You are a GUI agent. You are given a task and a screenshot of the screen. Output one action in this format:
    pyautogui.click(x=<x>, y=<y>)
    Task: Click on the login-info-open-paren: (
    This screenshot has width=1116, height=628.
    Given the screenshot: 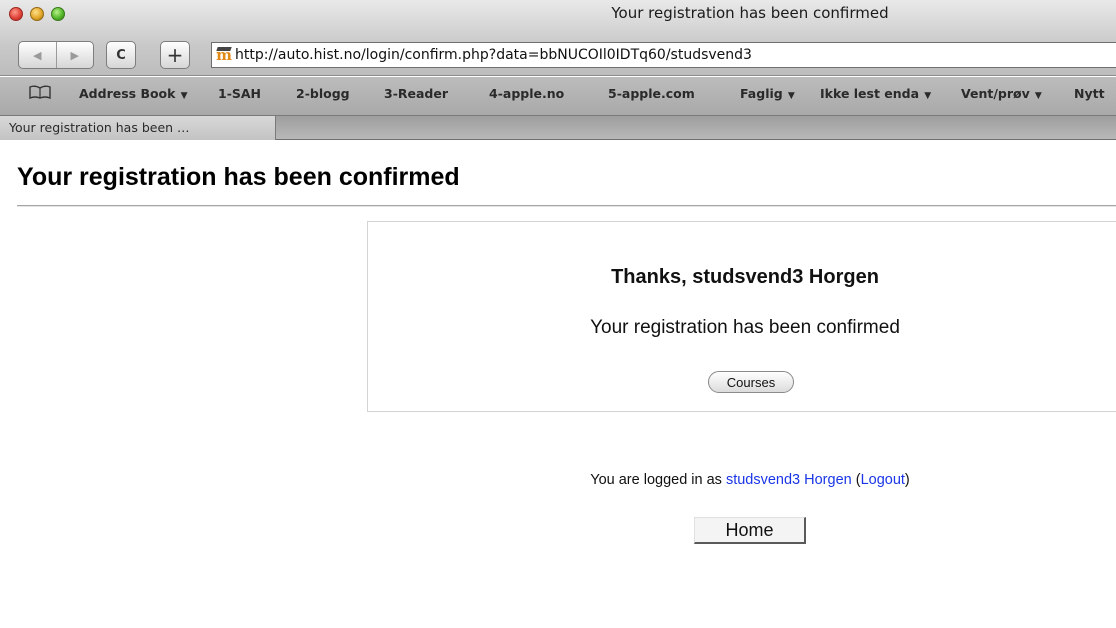 What is the action you would take?
    pyautogui.click(x=856, y=480)
    